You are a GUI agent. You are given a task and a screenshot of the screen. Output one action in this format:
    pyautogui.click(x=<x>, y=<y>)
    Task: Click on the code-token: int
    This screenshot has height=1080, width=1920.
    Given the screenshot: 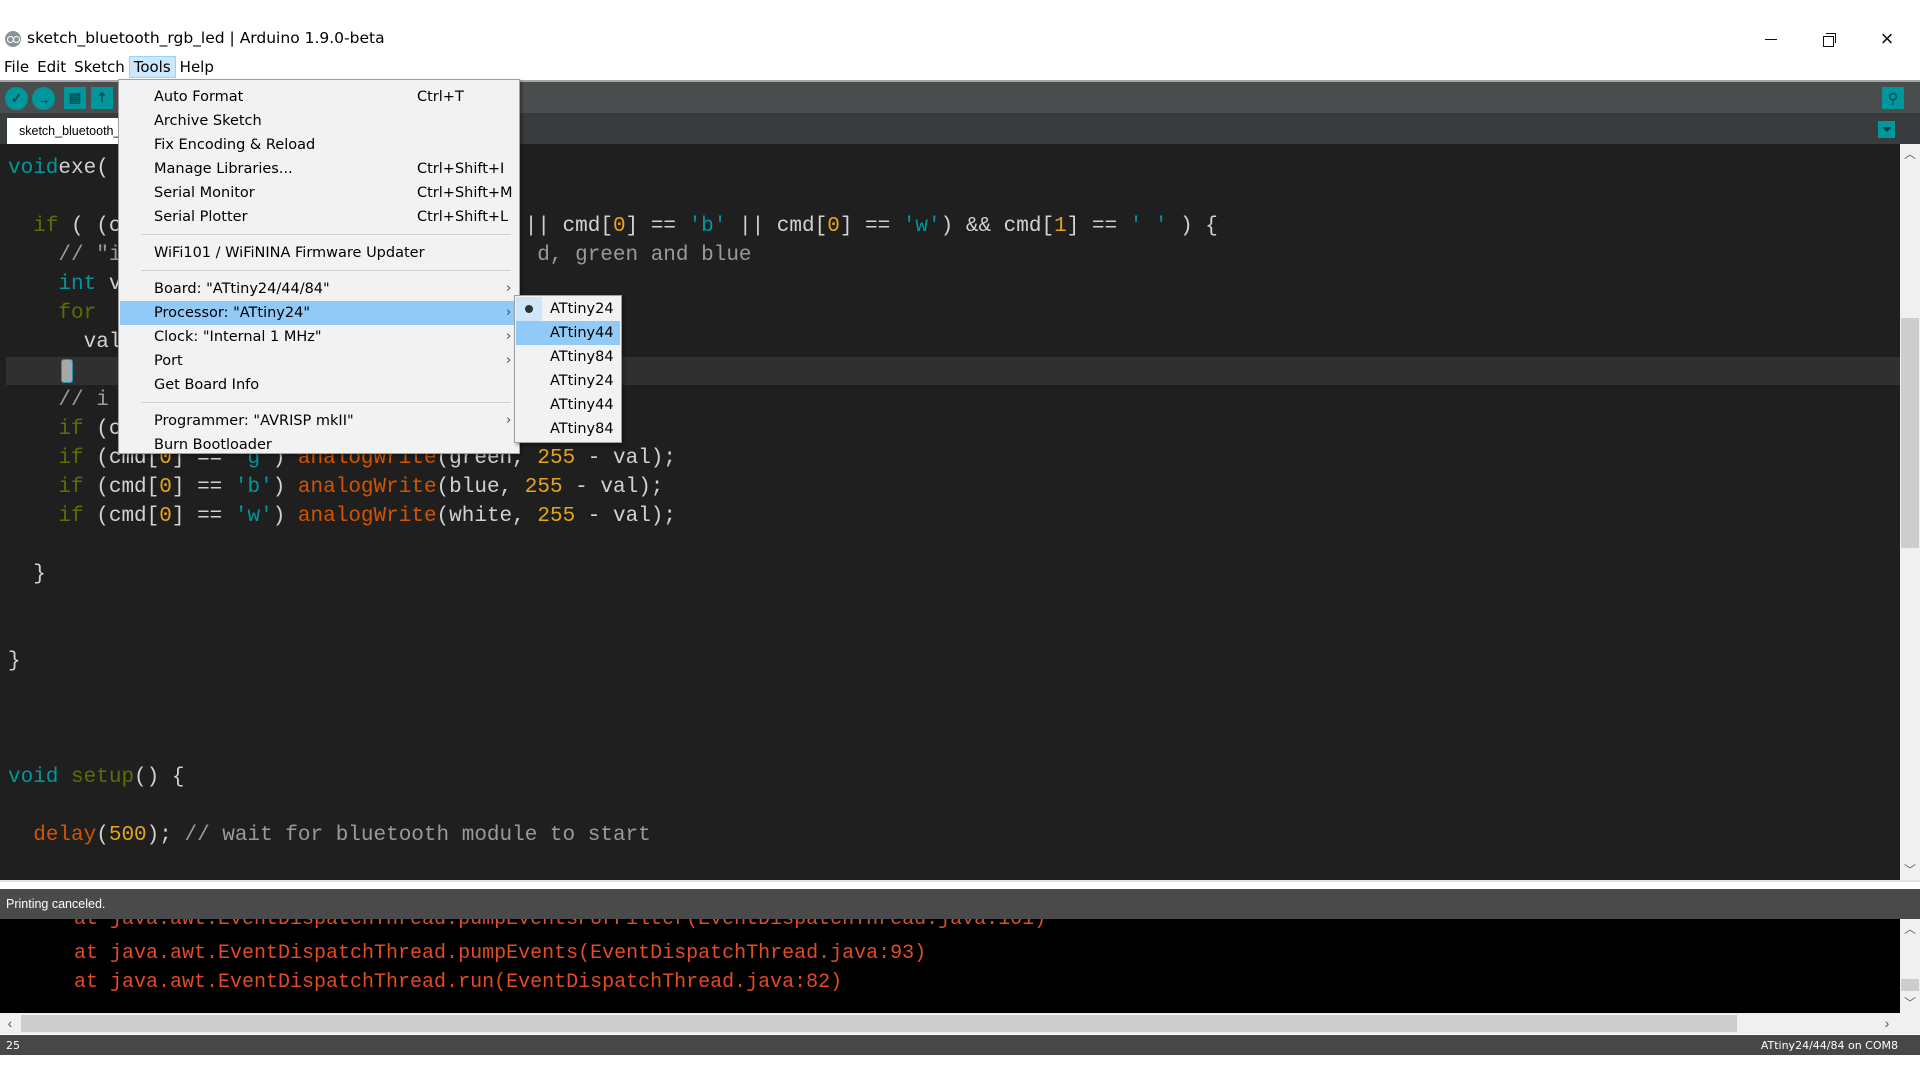 What is the action you would take?
    pyautogui.click(x=77, y=284)
    